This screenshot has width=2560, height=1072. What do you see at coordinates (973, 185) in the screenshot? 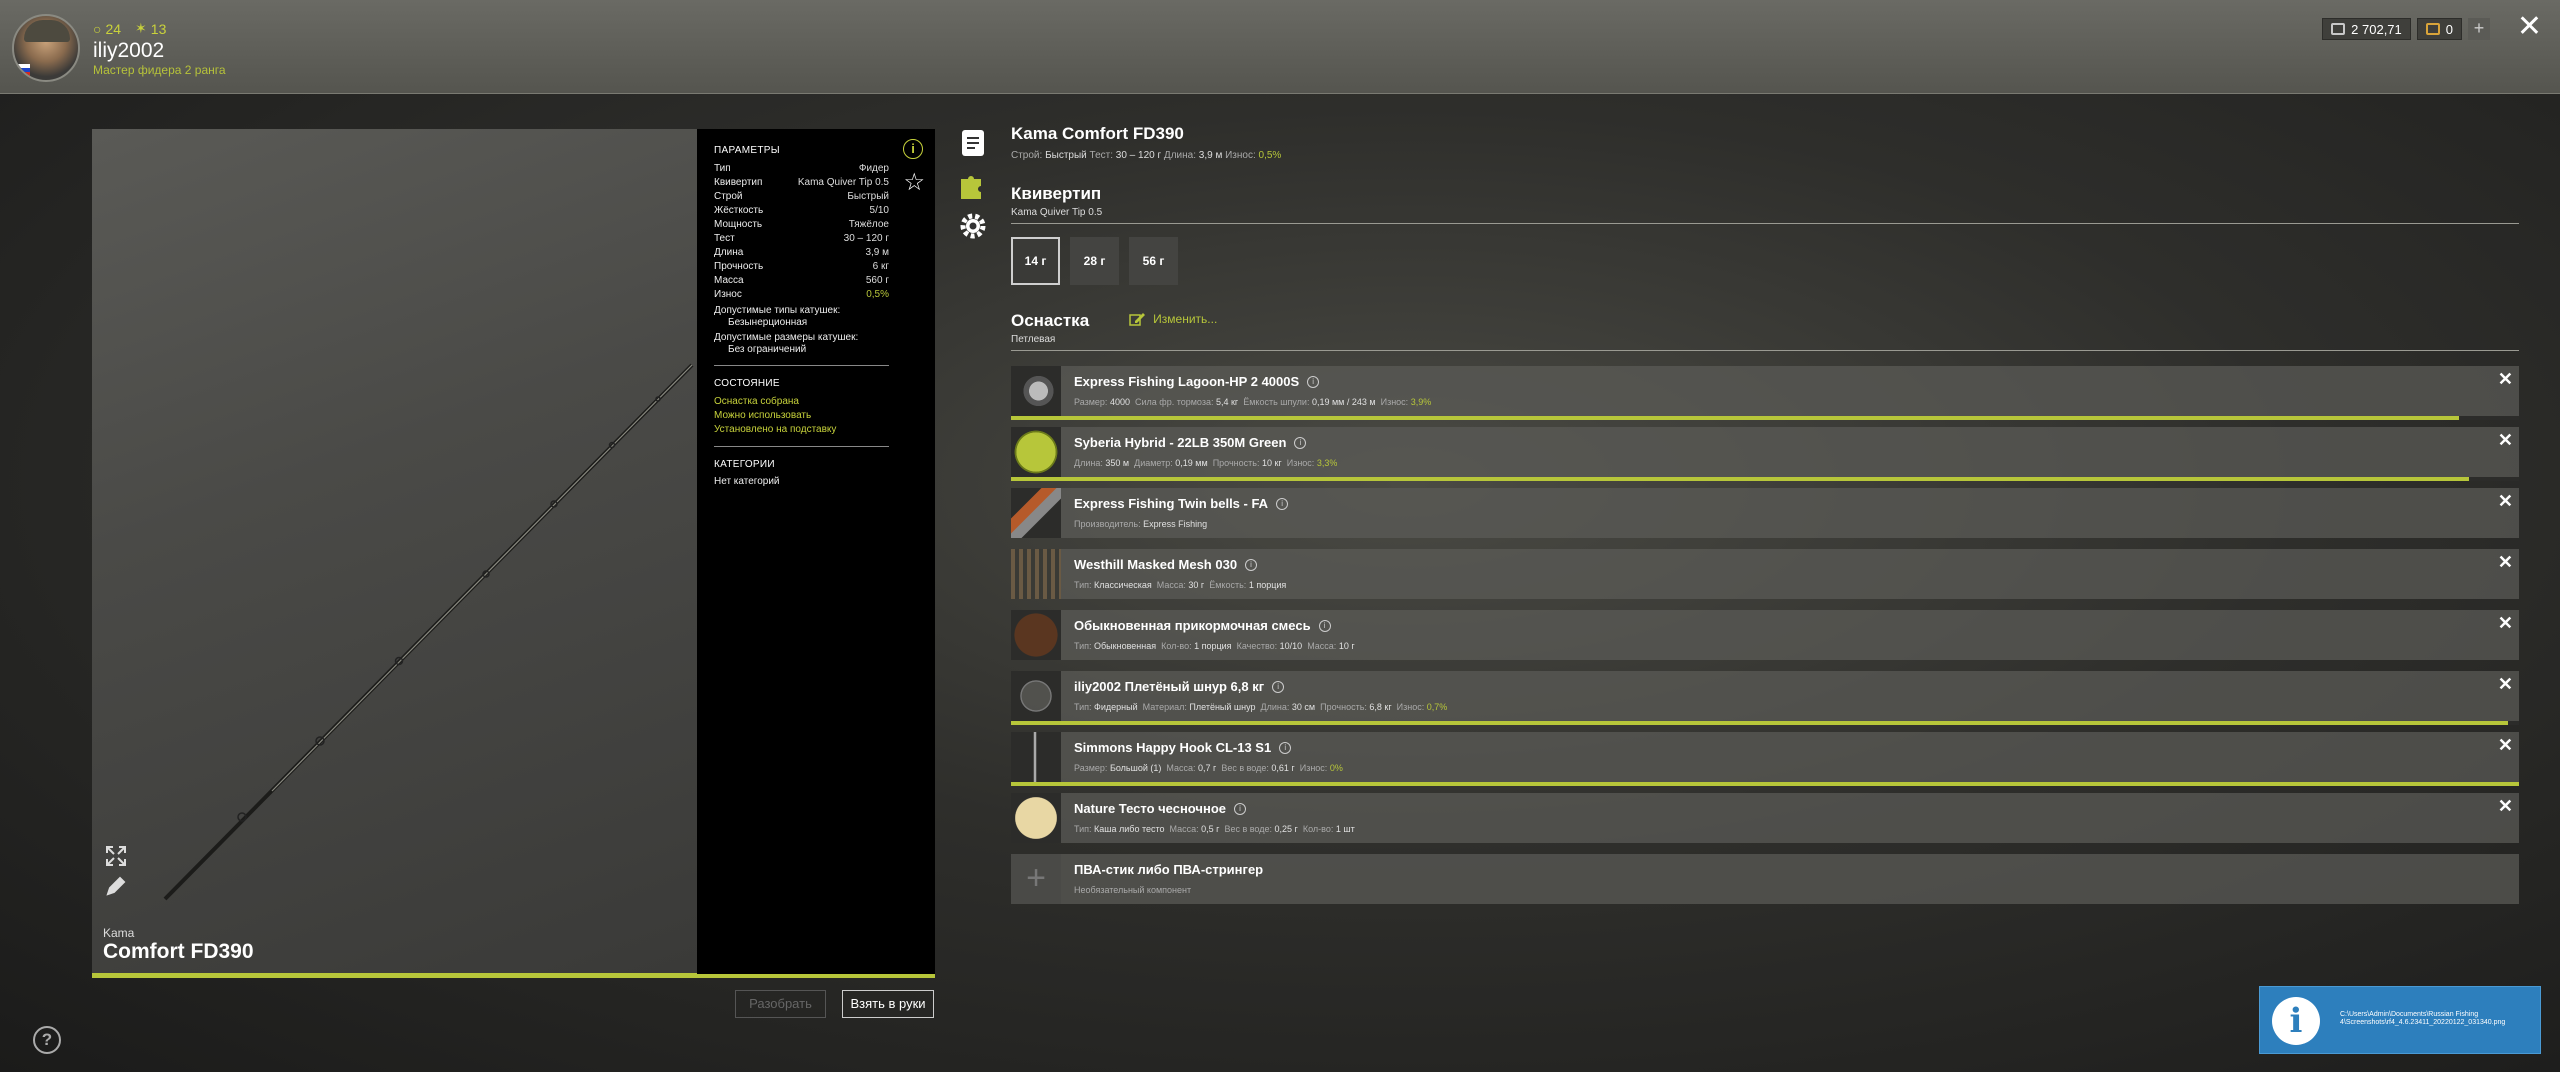
I see `rig-puzzle-tab-icon` at bounding box center [973, 185].